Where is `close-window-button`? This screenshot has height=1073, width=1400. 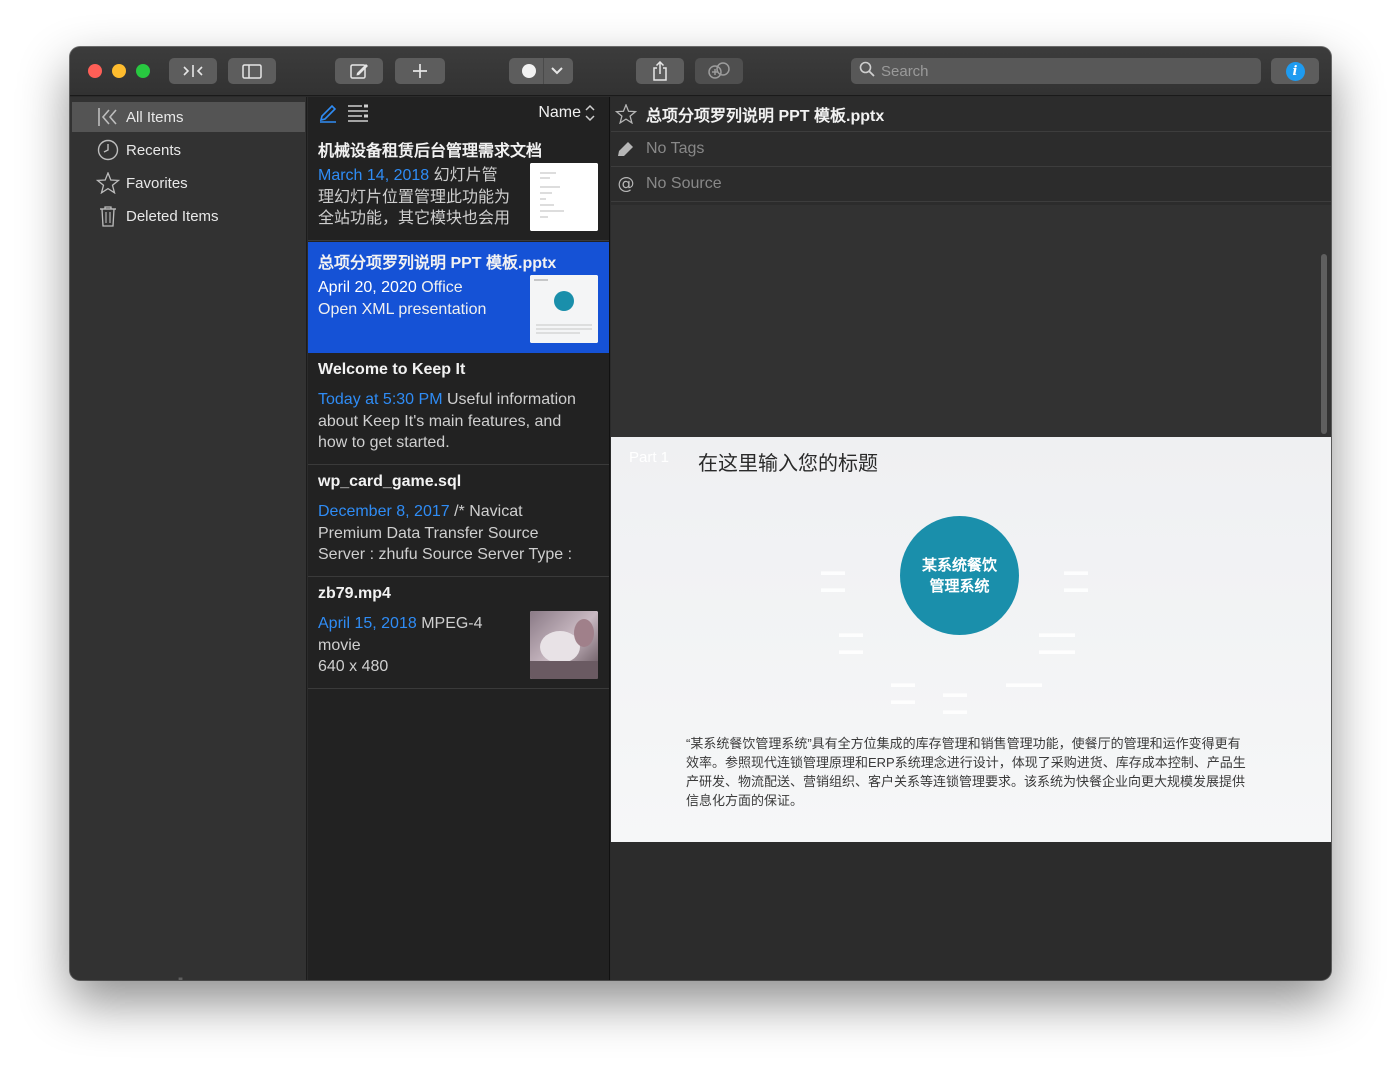
close-window-button is located at coordinates (95, 71).